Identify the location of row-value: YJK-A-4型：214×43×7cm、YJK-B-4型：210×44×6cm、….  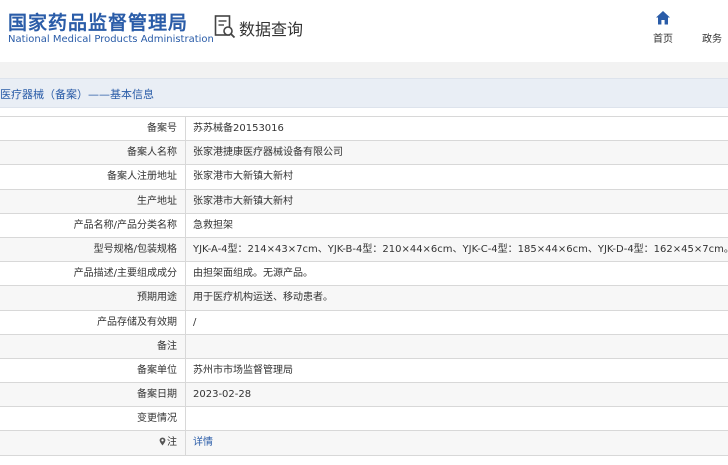
(460, 249).